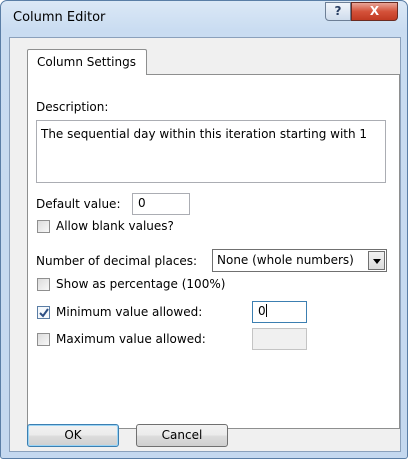  I want to click on min-value-label: Minimum value allowed:, so click(129, 312).